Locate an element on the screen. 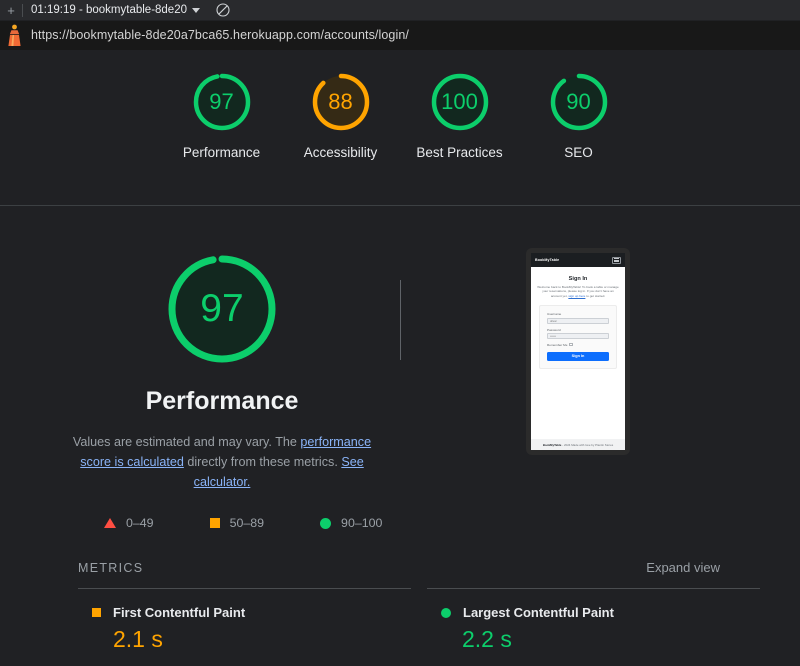  thumbnail-submit-button: Sign In is located at coordinates (578, 356).